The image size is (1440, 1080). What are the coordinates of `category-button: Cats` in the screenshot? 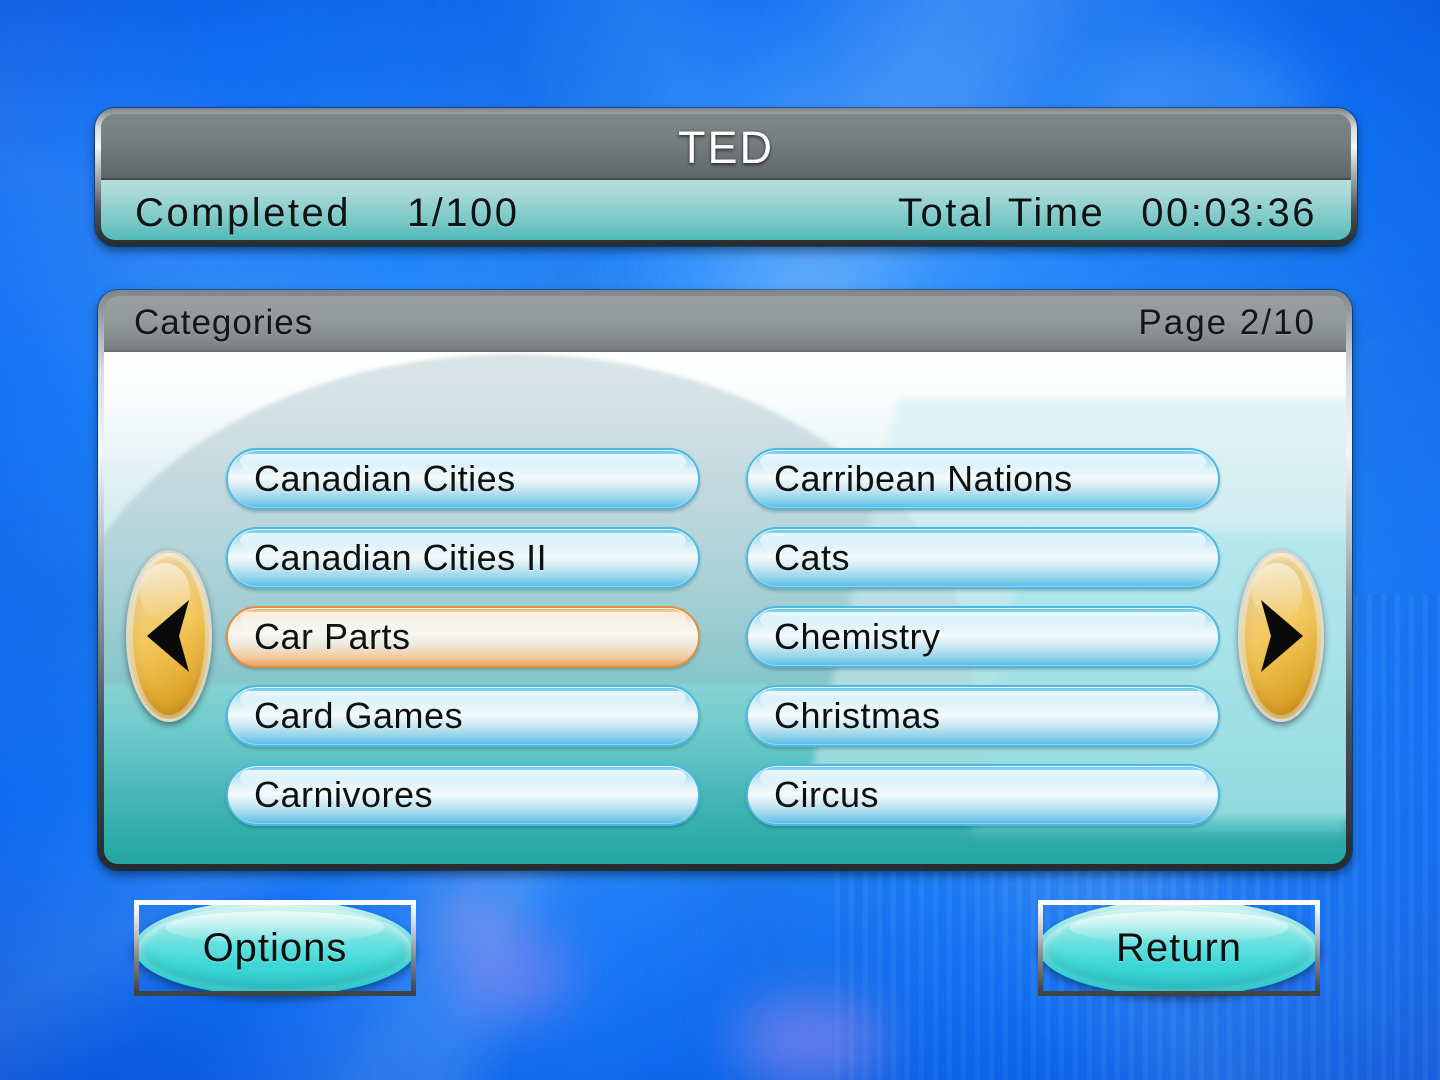 It's located at (983, 558).